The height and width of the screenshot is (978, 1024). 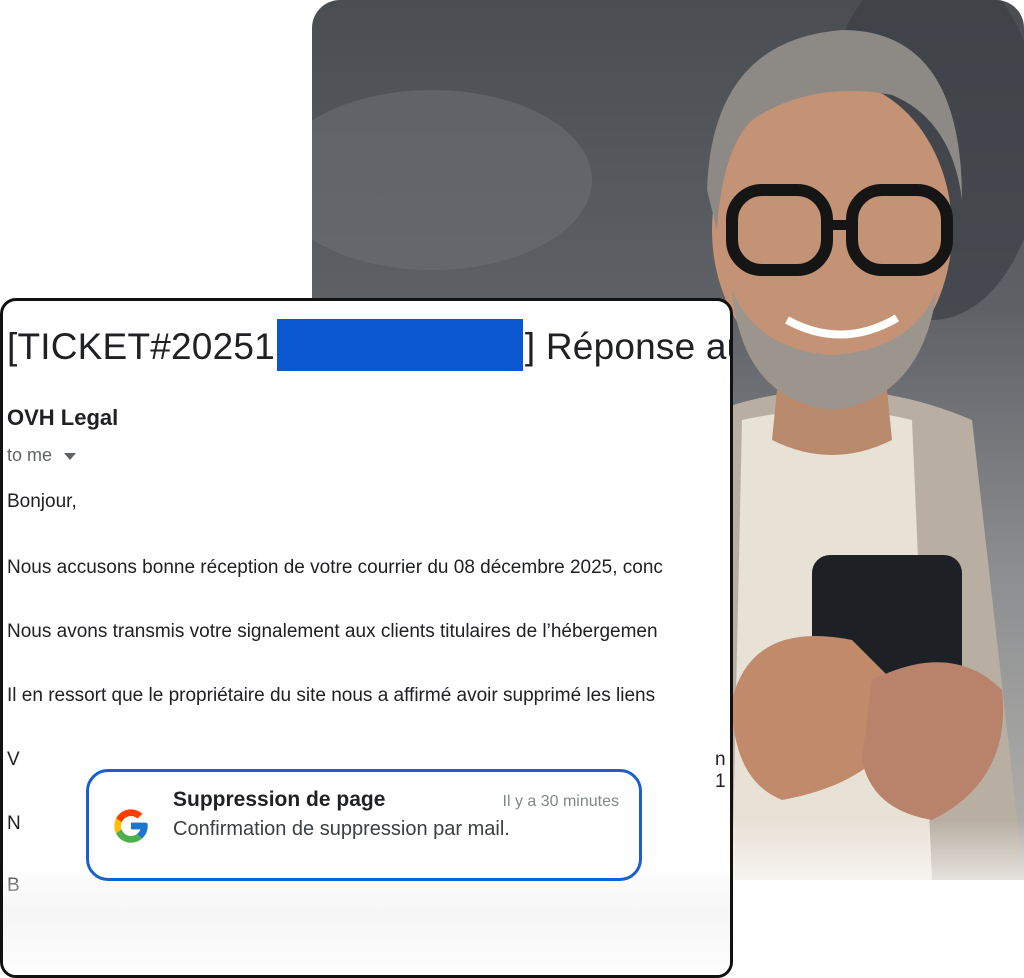 What do you see at coordinates (13, 759) in the screenshot?
I see `email-fragment: V` at bounding box center [13, 759].